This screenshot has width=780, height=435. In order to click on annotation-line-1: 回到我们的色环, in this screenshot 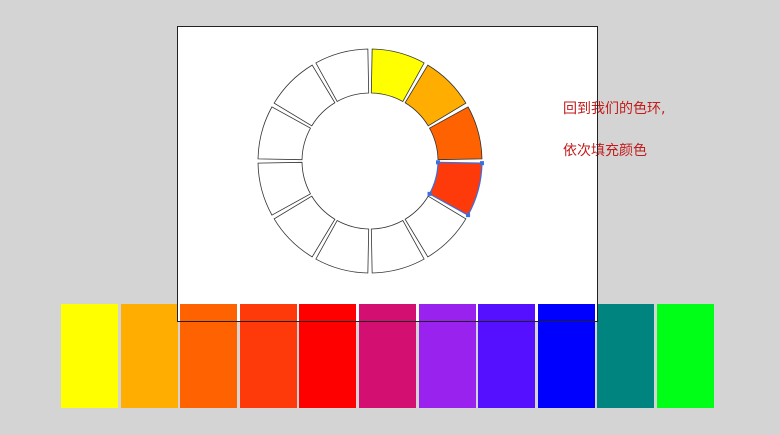, I will do `click(614, 109)`.